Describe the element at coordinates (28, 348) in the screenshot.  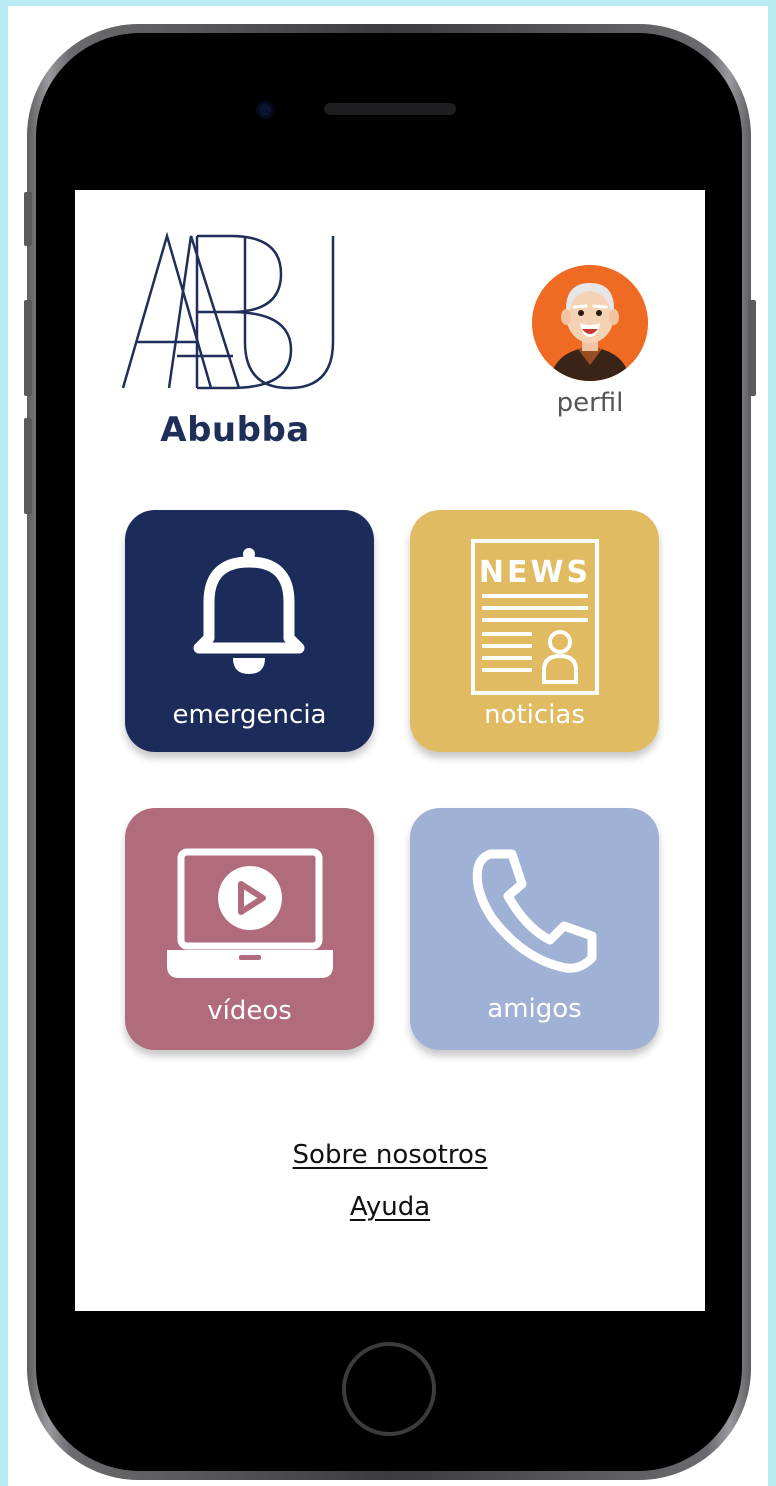
I see `volume-up-button` at that location.